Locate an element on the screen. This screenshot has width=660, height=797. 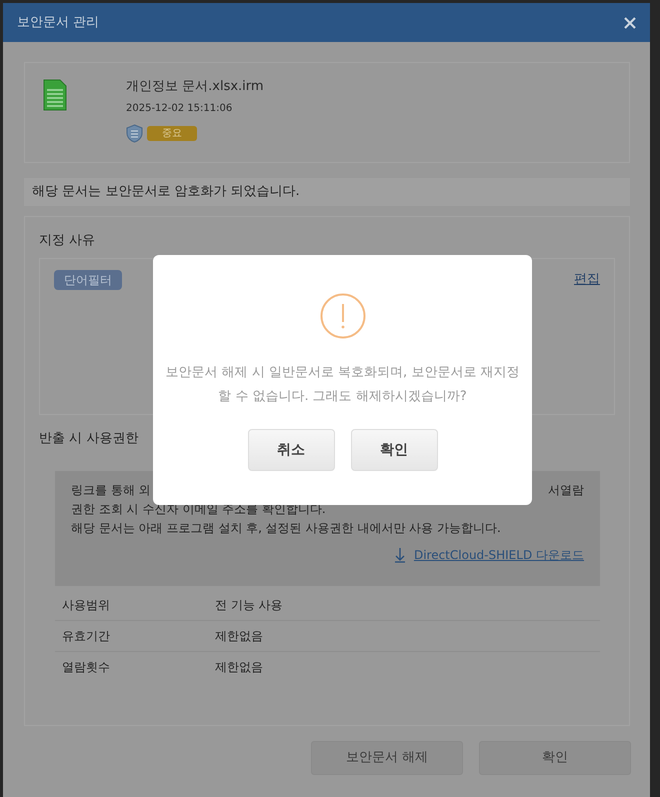
info-text: 링크를 통해 외 is located at coordinates (111, 490).